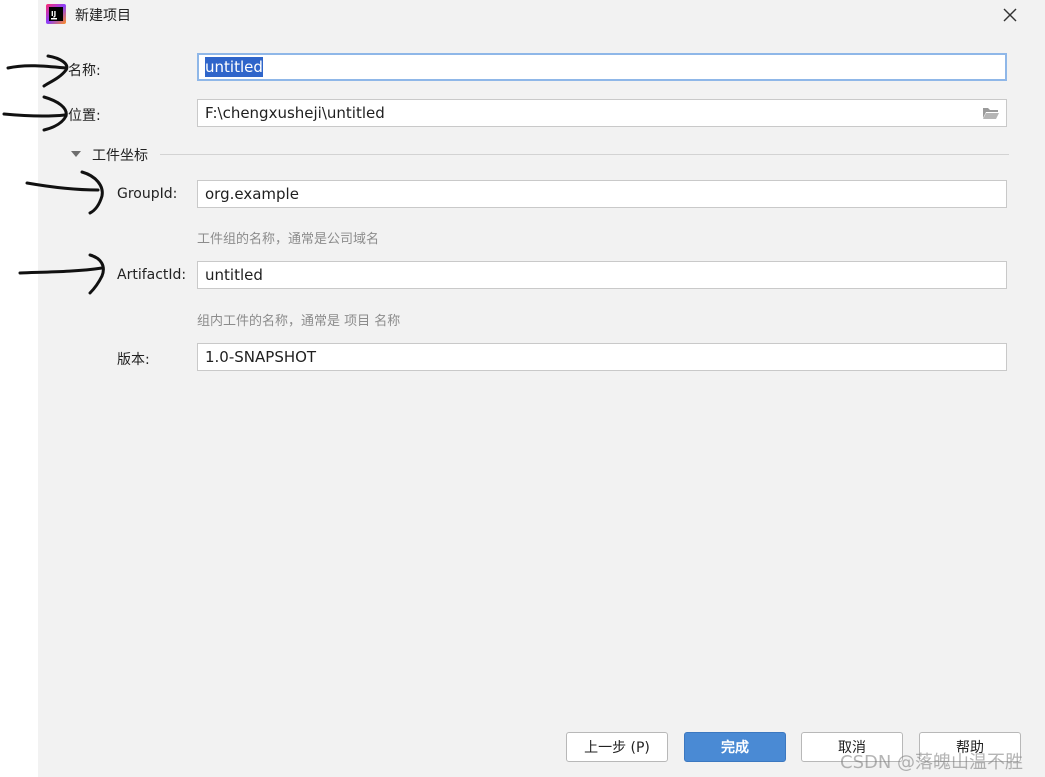 Image resolution: width=1045 pixels, height=777 pixels. Describe the element at coordinates (602, 67) in the screenshot. I see `name-input: untitled` at that location.